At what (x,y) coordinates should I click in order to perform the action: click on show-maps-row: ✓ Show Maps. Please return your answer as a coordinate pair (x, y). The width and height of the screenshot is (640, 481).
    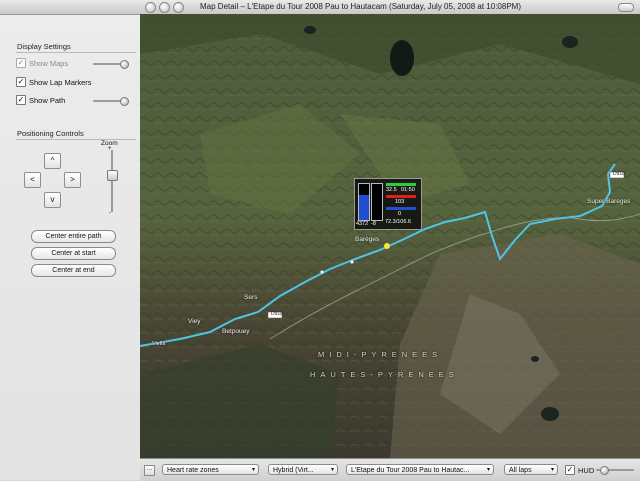
    Looking at the image, I should click on (42, 63).